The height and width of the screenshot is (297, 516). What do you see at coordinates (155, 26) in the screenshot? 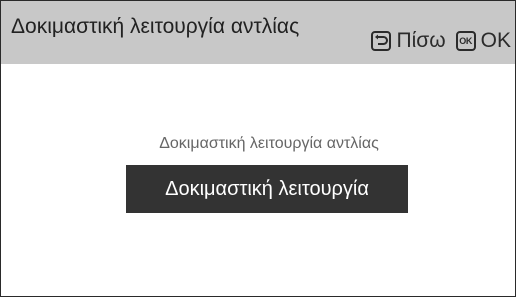
I see `page-title: Δοκιμαστική λειτουργία αντλίας` at bounding box center [155, 26].